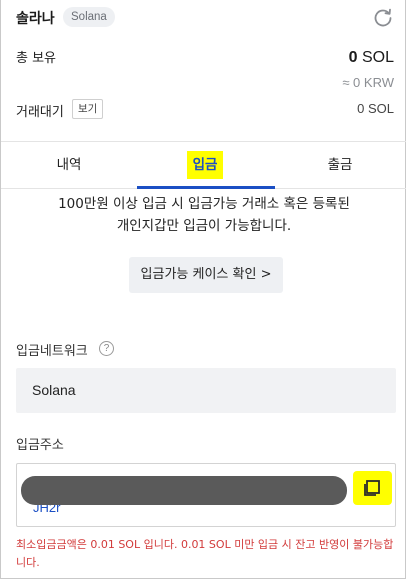  Describe the element at coordinates (383, 18) in the screenshot. I see `refresh-icon` at that location.